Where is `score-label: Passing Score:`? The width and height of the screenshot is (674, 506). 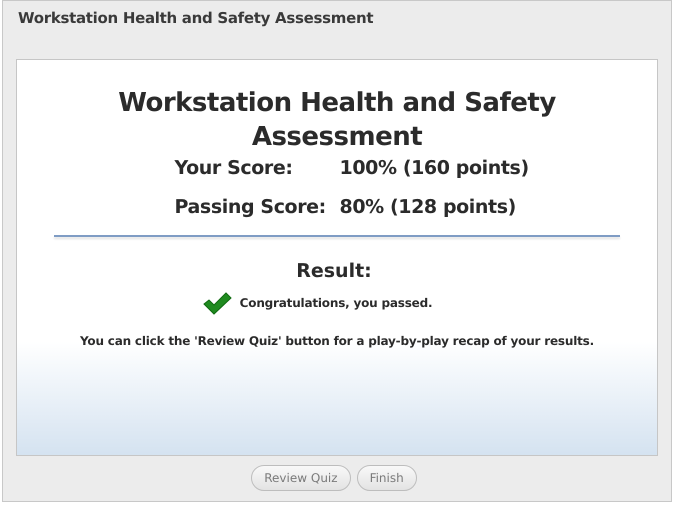 score-label: Passing Score: is located at coordinates (250, 207).